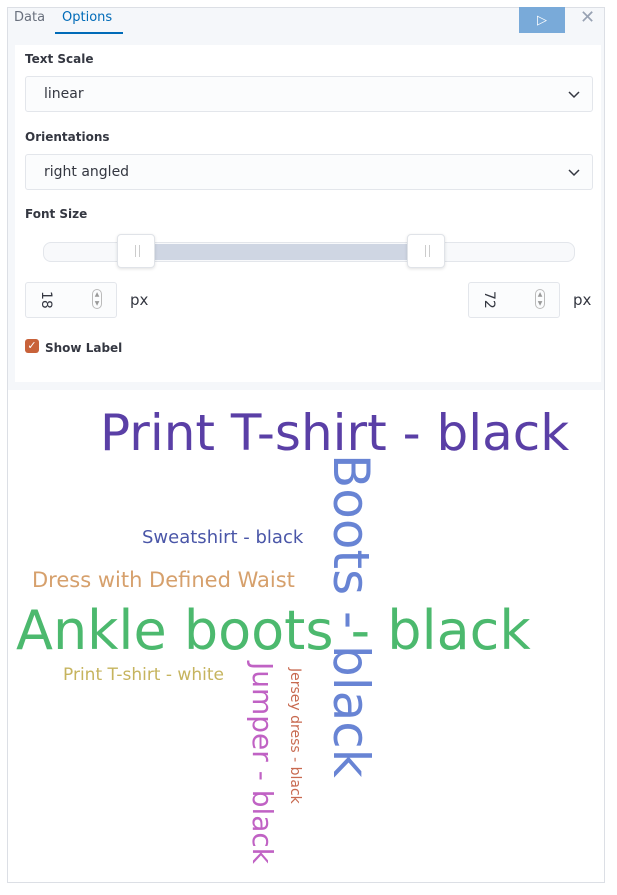 Image resolution: width=617 pixels, height=895 pixels. Describe the element at coordinates (334, 433) in the screenshot. I see `word: Print T-shirt - black` at that location.